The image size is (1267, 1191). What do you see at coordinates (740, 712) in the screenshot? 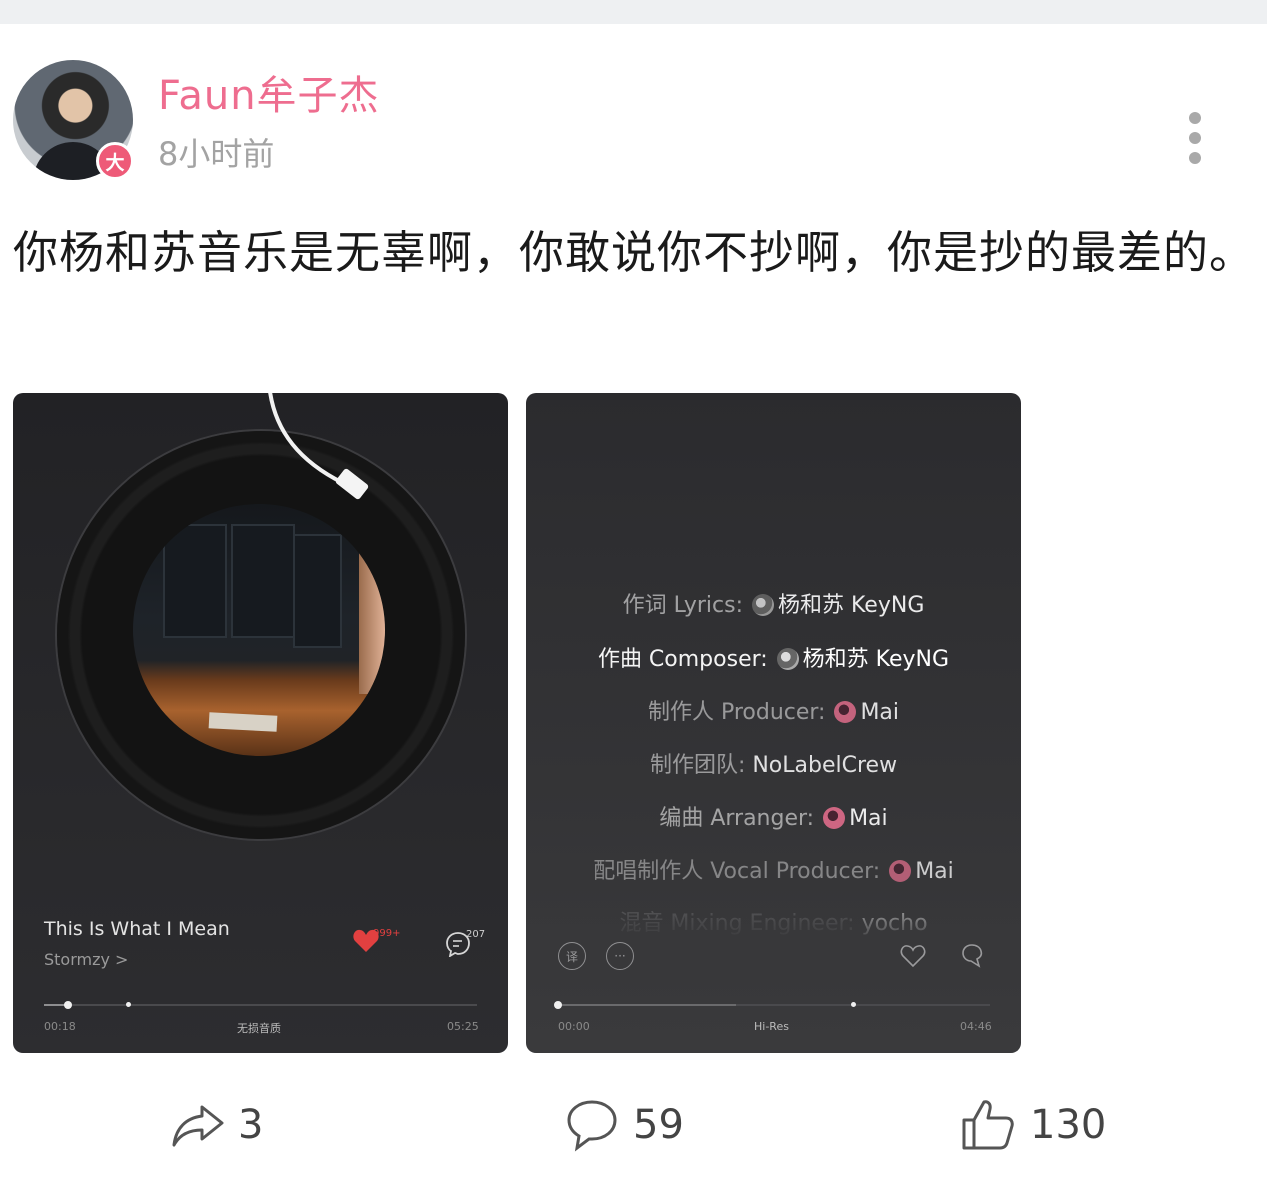
I see `credit-label: 制作人 Producer:` at bounding box center [740, 712].